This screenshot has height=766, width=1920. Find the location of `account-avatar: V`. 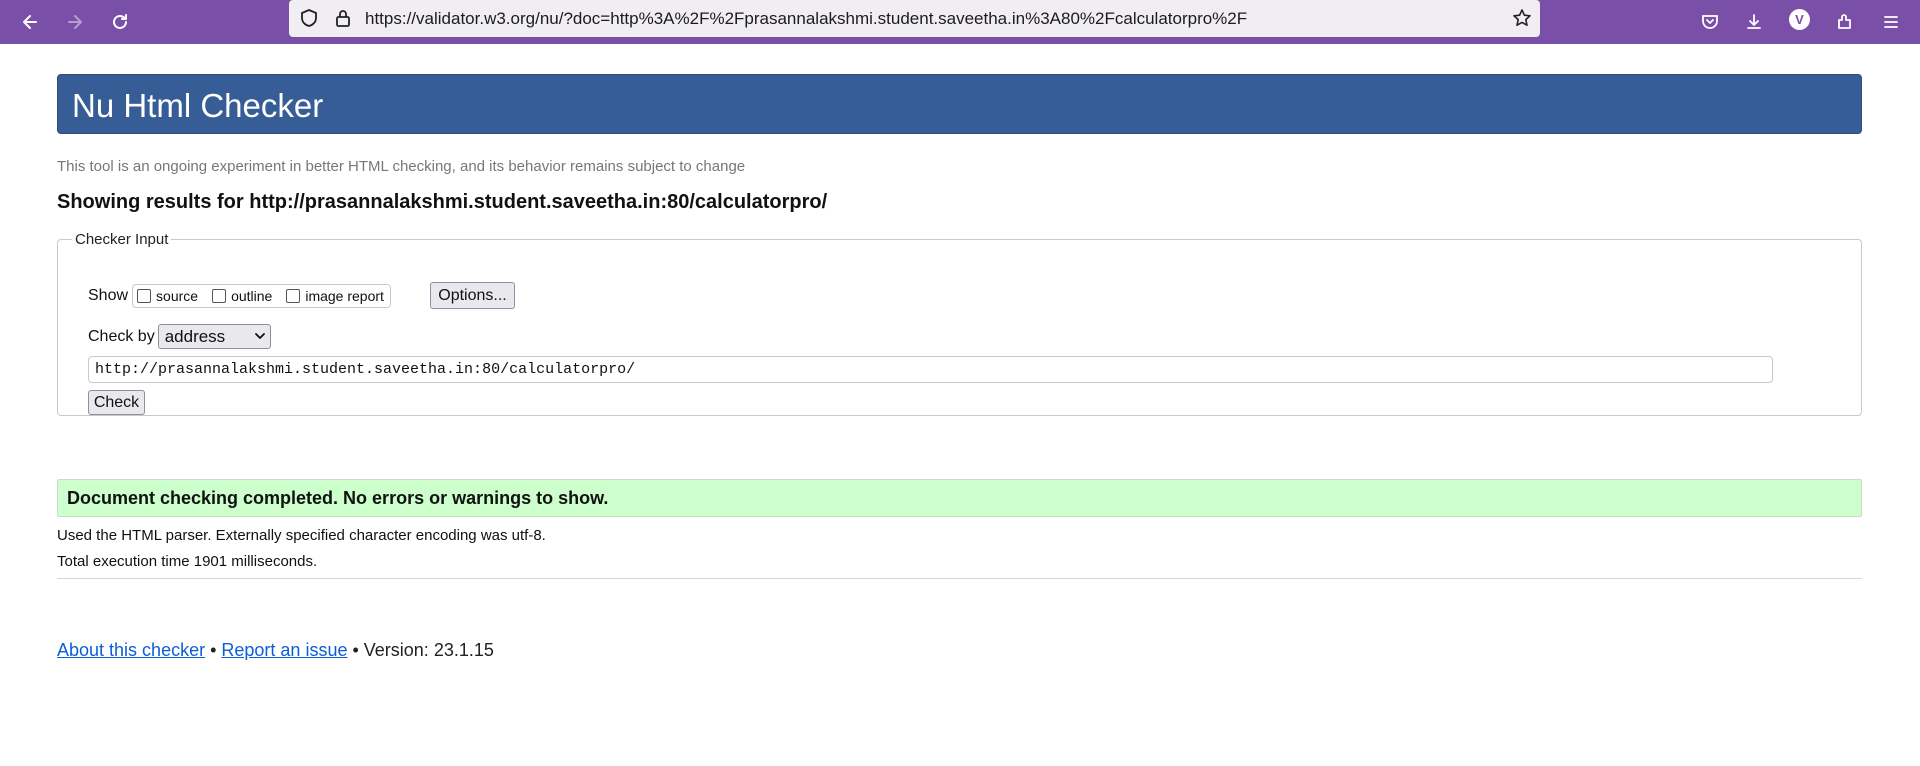

account-avatar: V is located at coordinates (1799, 19).